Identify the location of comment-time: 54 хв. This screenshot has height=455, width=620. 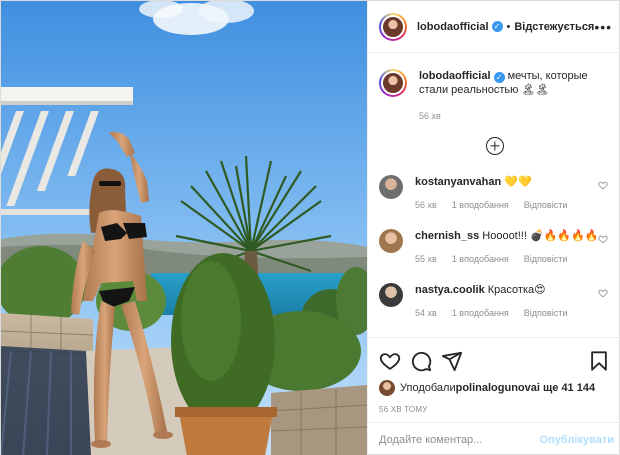
(426, 313).